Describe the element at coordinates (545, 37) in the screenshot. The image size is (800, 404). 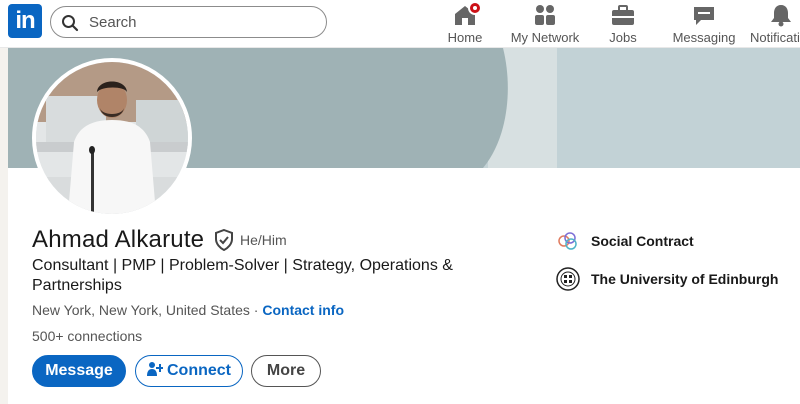
I see `nav-my-network-label: My Network` at that location.